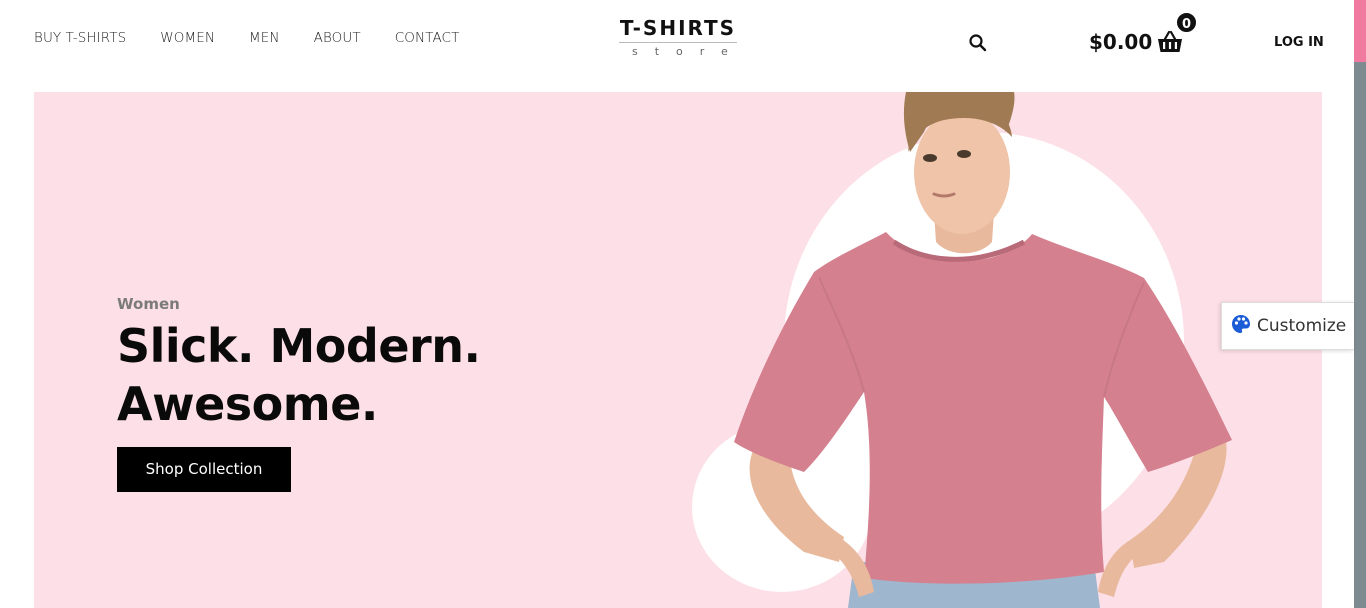 This screenshot has width=1366, height=608. Describe the element at coordinates (1299, 42) in the screenshot. I see `login-link: LOG IN` at that location.